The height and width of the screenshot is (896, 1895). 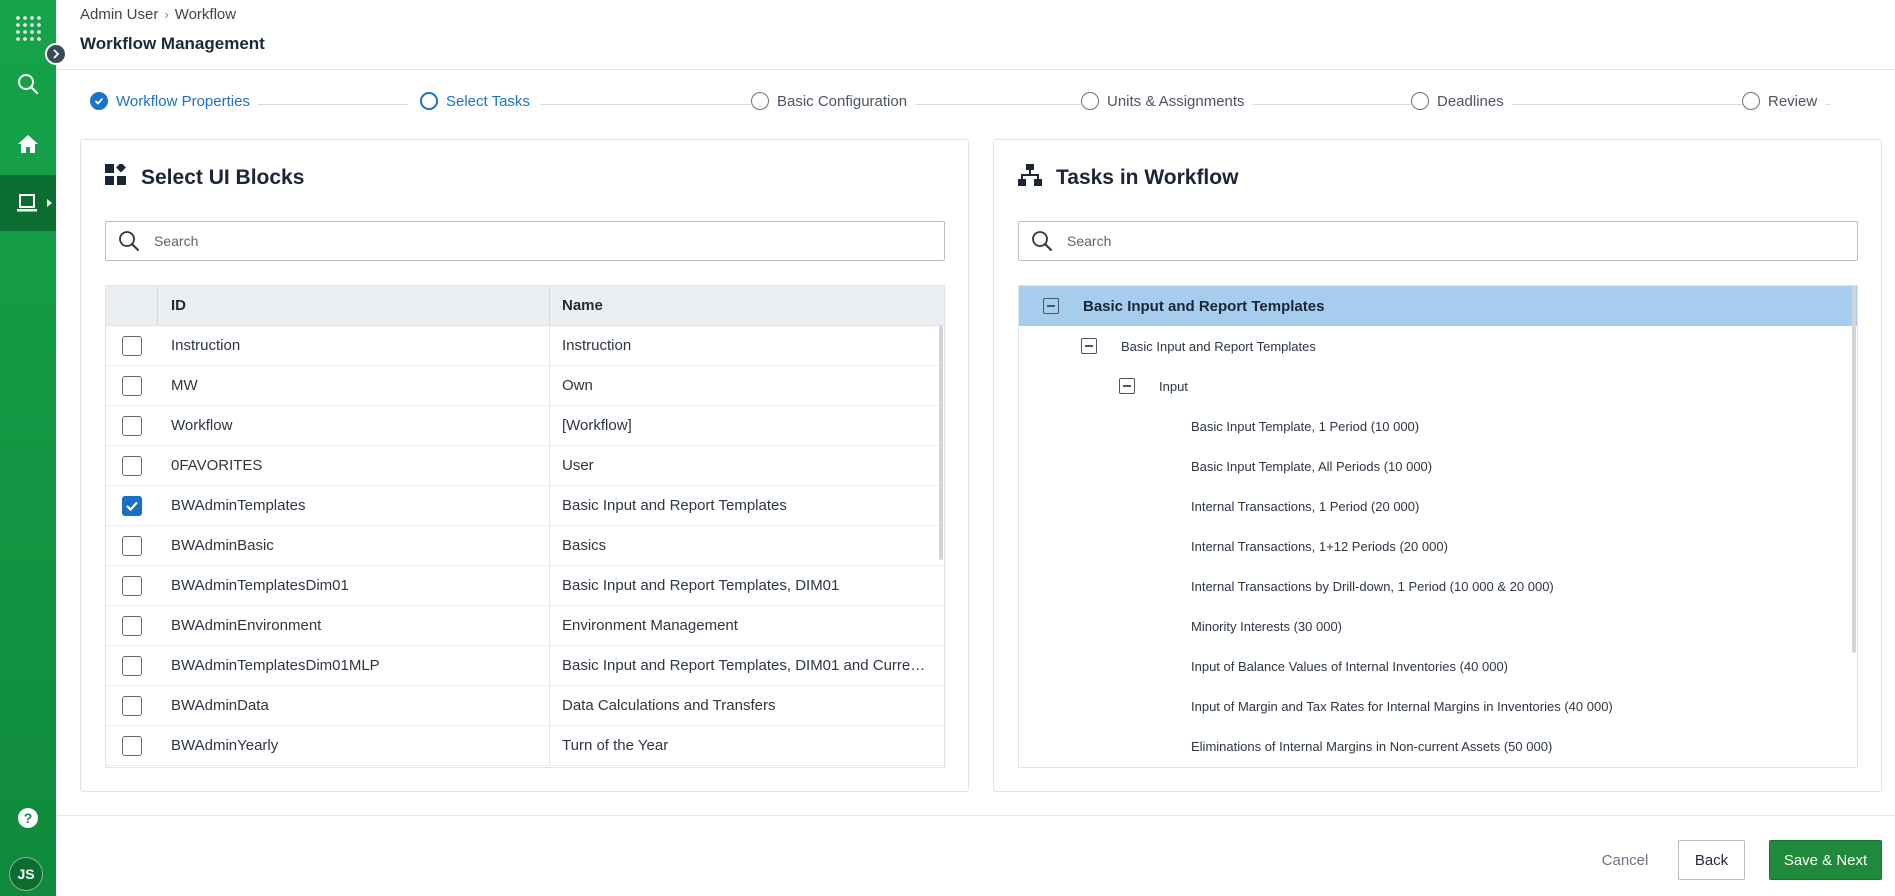 What do you see at coordinates (1854, 469) in the screenshot?
I see `tree-scrollbar` at bounding box center [1854, 469].